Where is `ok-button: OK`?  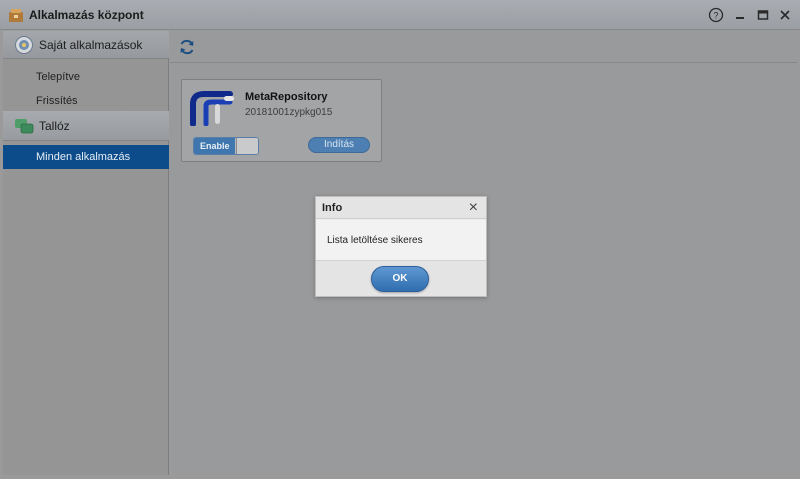
ok-button: OK is located at coordinates (400, 279).